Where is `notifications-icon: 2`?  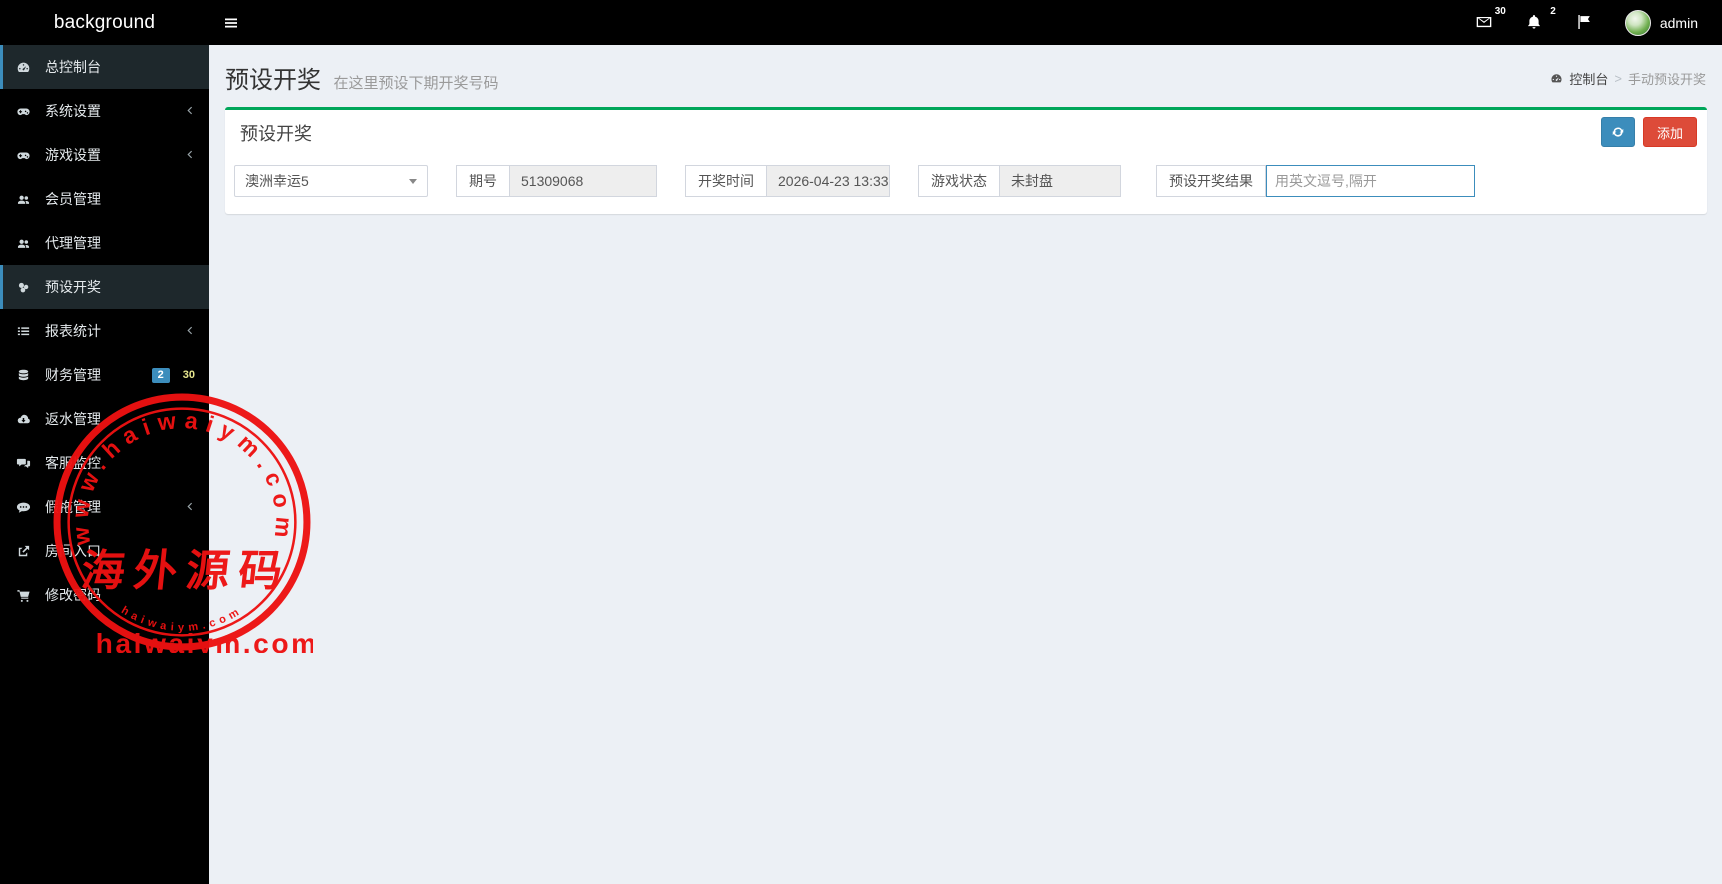
notifications-icon: 2 is located at coordinates (1540, 20).